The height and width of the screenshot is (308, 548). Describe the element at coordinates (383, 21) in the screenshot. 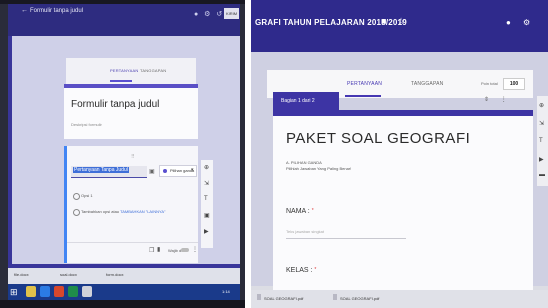

I see `folder-icon: ■` at that location.